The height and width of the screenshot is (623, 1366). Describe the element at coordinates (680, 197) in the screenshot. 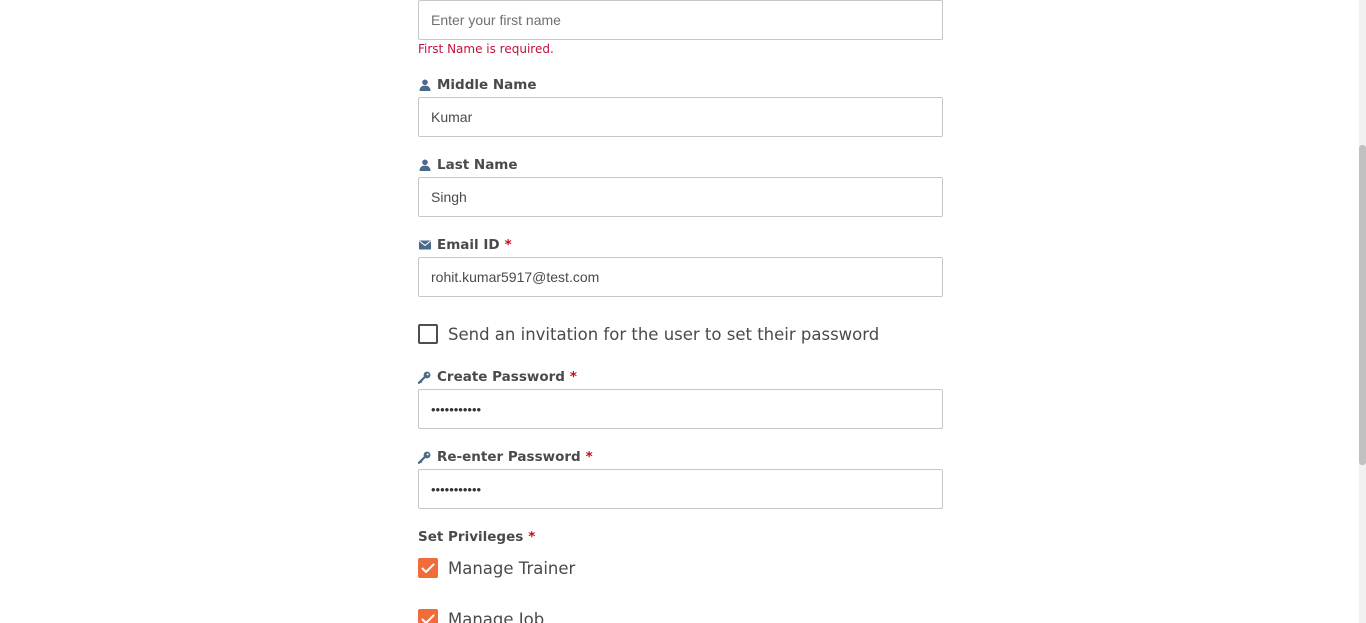

I see `last-name-input` at that location.